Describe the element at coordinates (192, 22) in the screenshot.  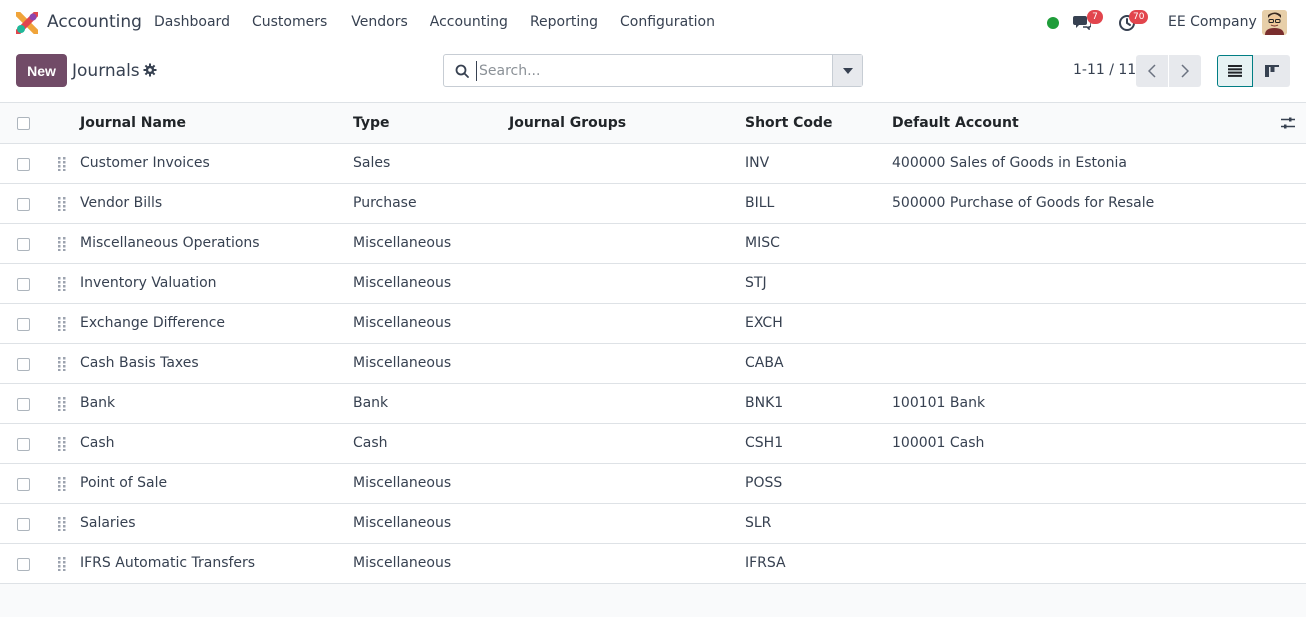
I see `menu-dashboard: Dashboard` at that location.